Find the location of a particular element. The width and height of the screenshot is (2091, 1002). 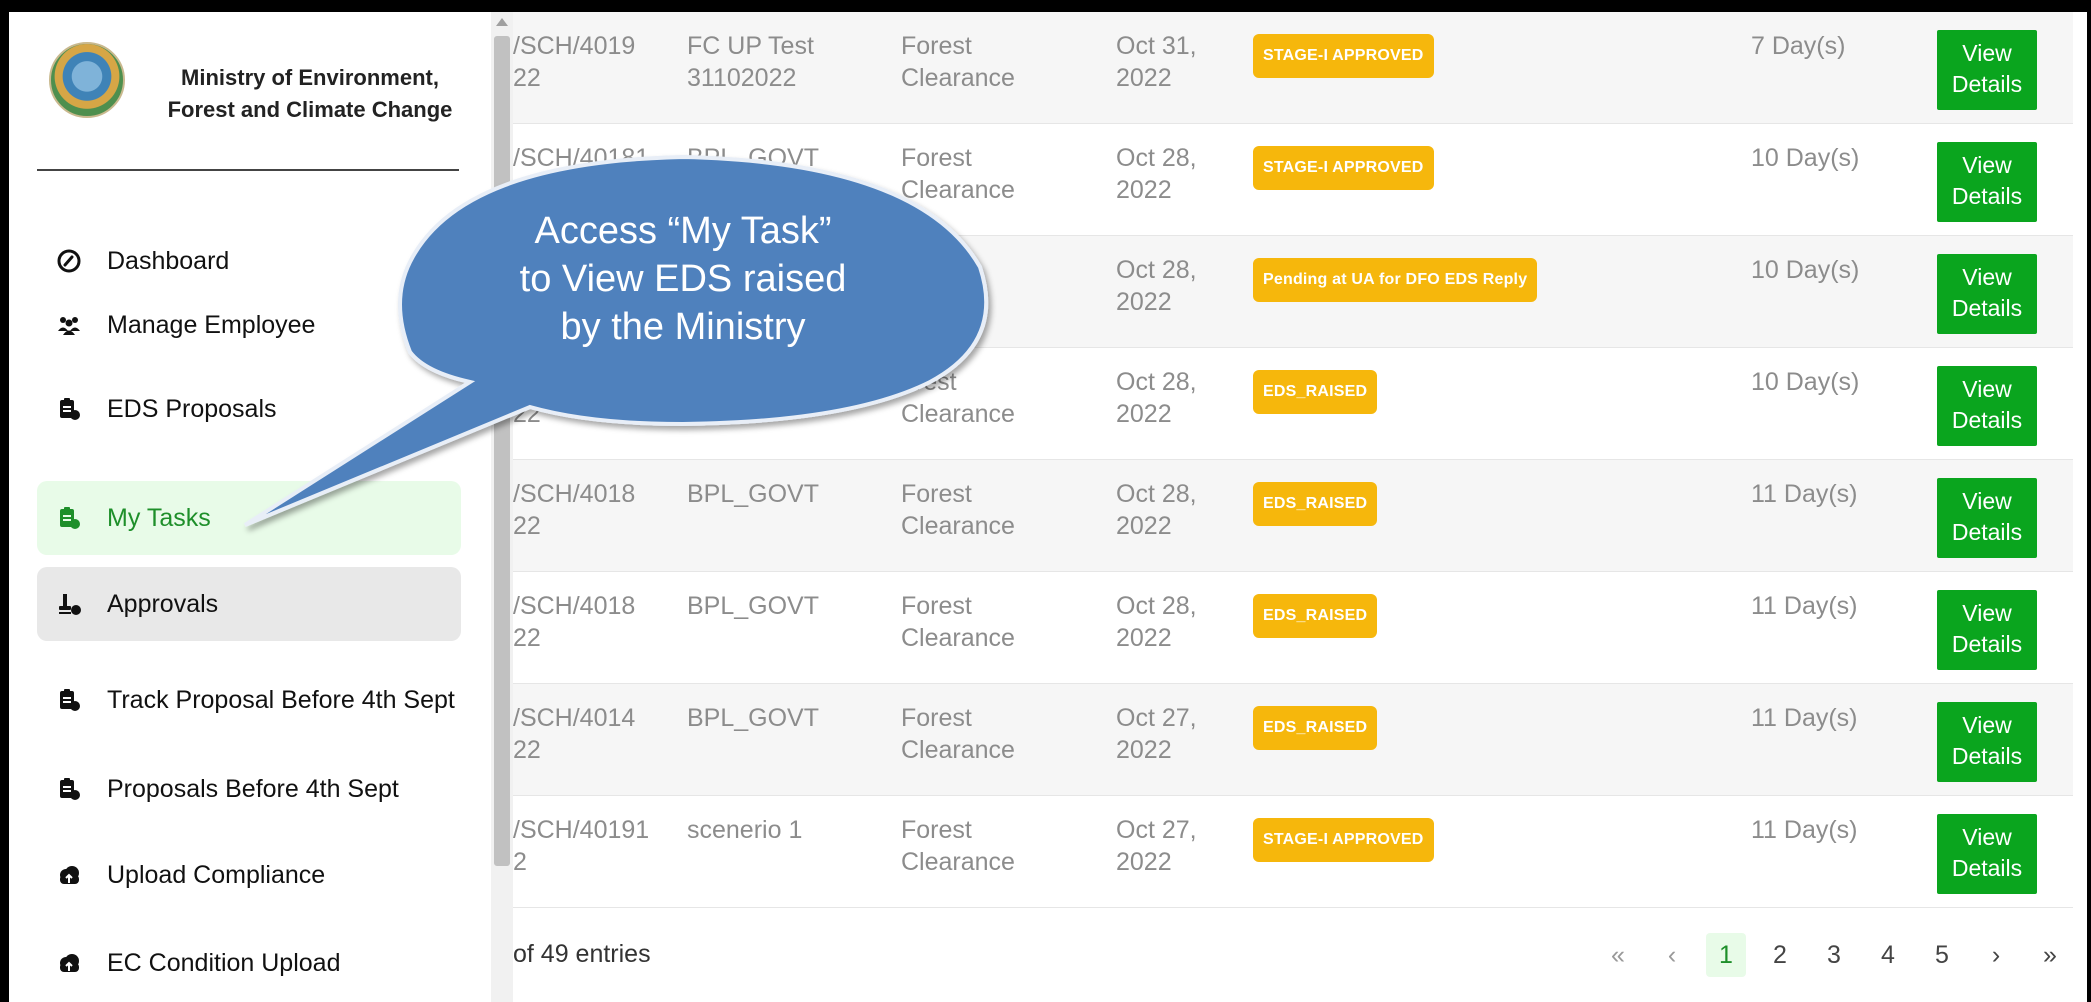

sidebar-item-label: Track Proposal Before 4th Sept is located at coordinates (281, 699).